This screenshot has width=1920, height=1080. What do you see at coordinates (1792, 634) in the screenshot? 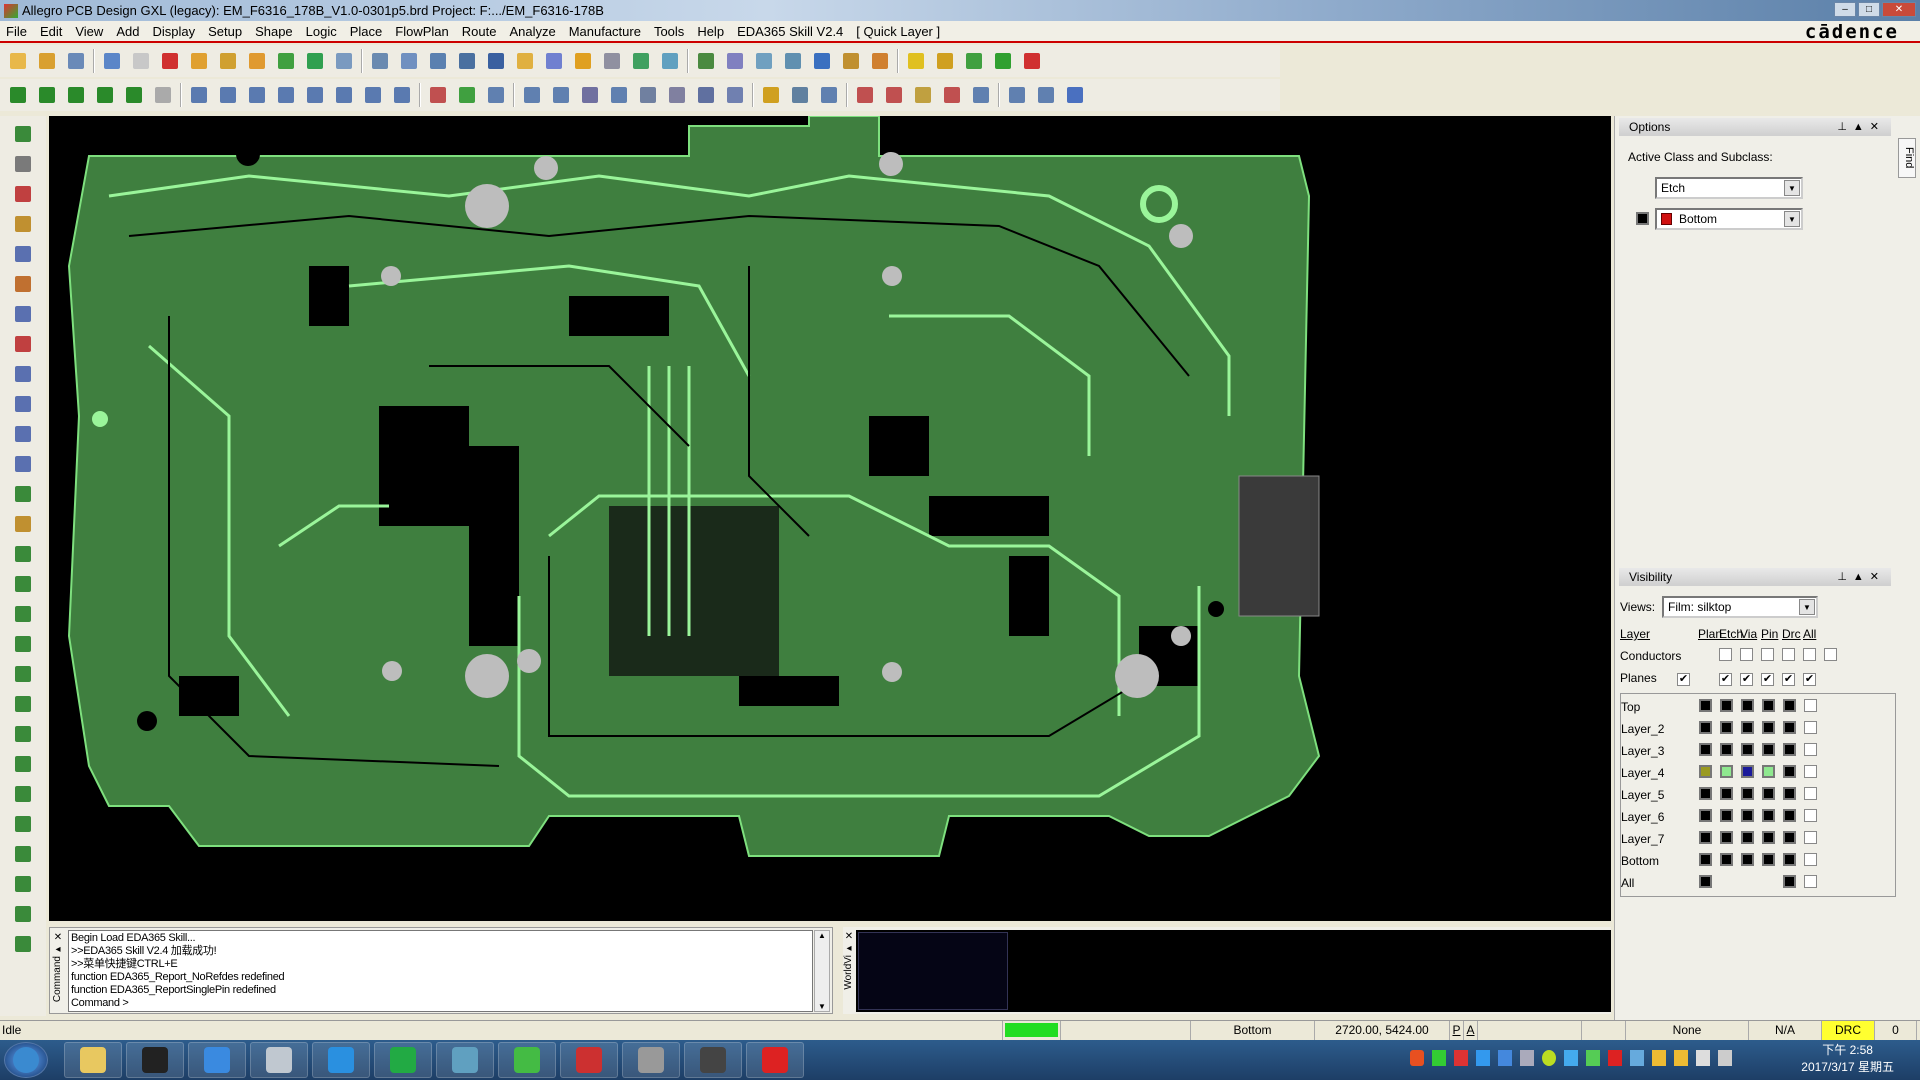
I see `column-header-drc: Drc` at bounding box center [1792, 634].